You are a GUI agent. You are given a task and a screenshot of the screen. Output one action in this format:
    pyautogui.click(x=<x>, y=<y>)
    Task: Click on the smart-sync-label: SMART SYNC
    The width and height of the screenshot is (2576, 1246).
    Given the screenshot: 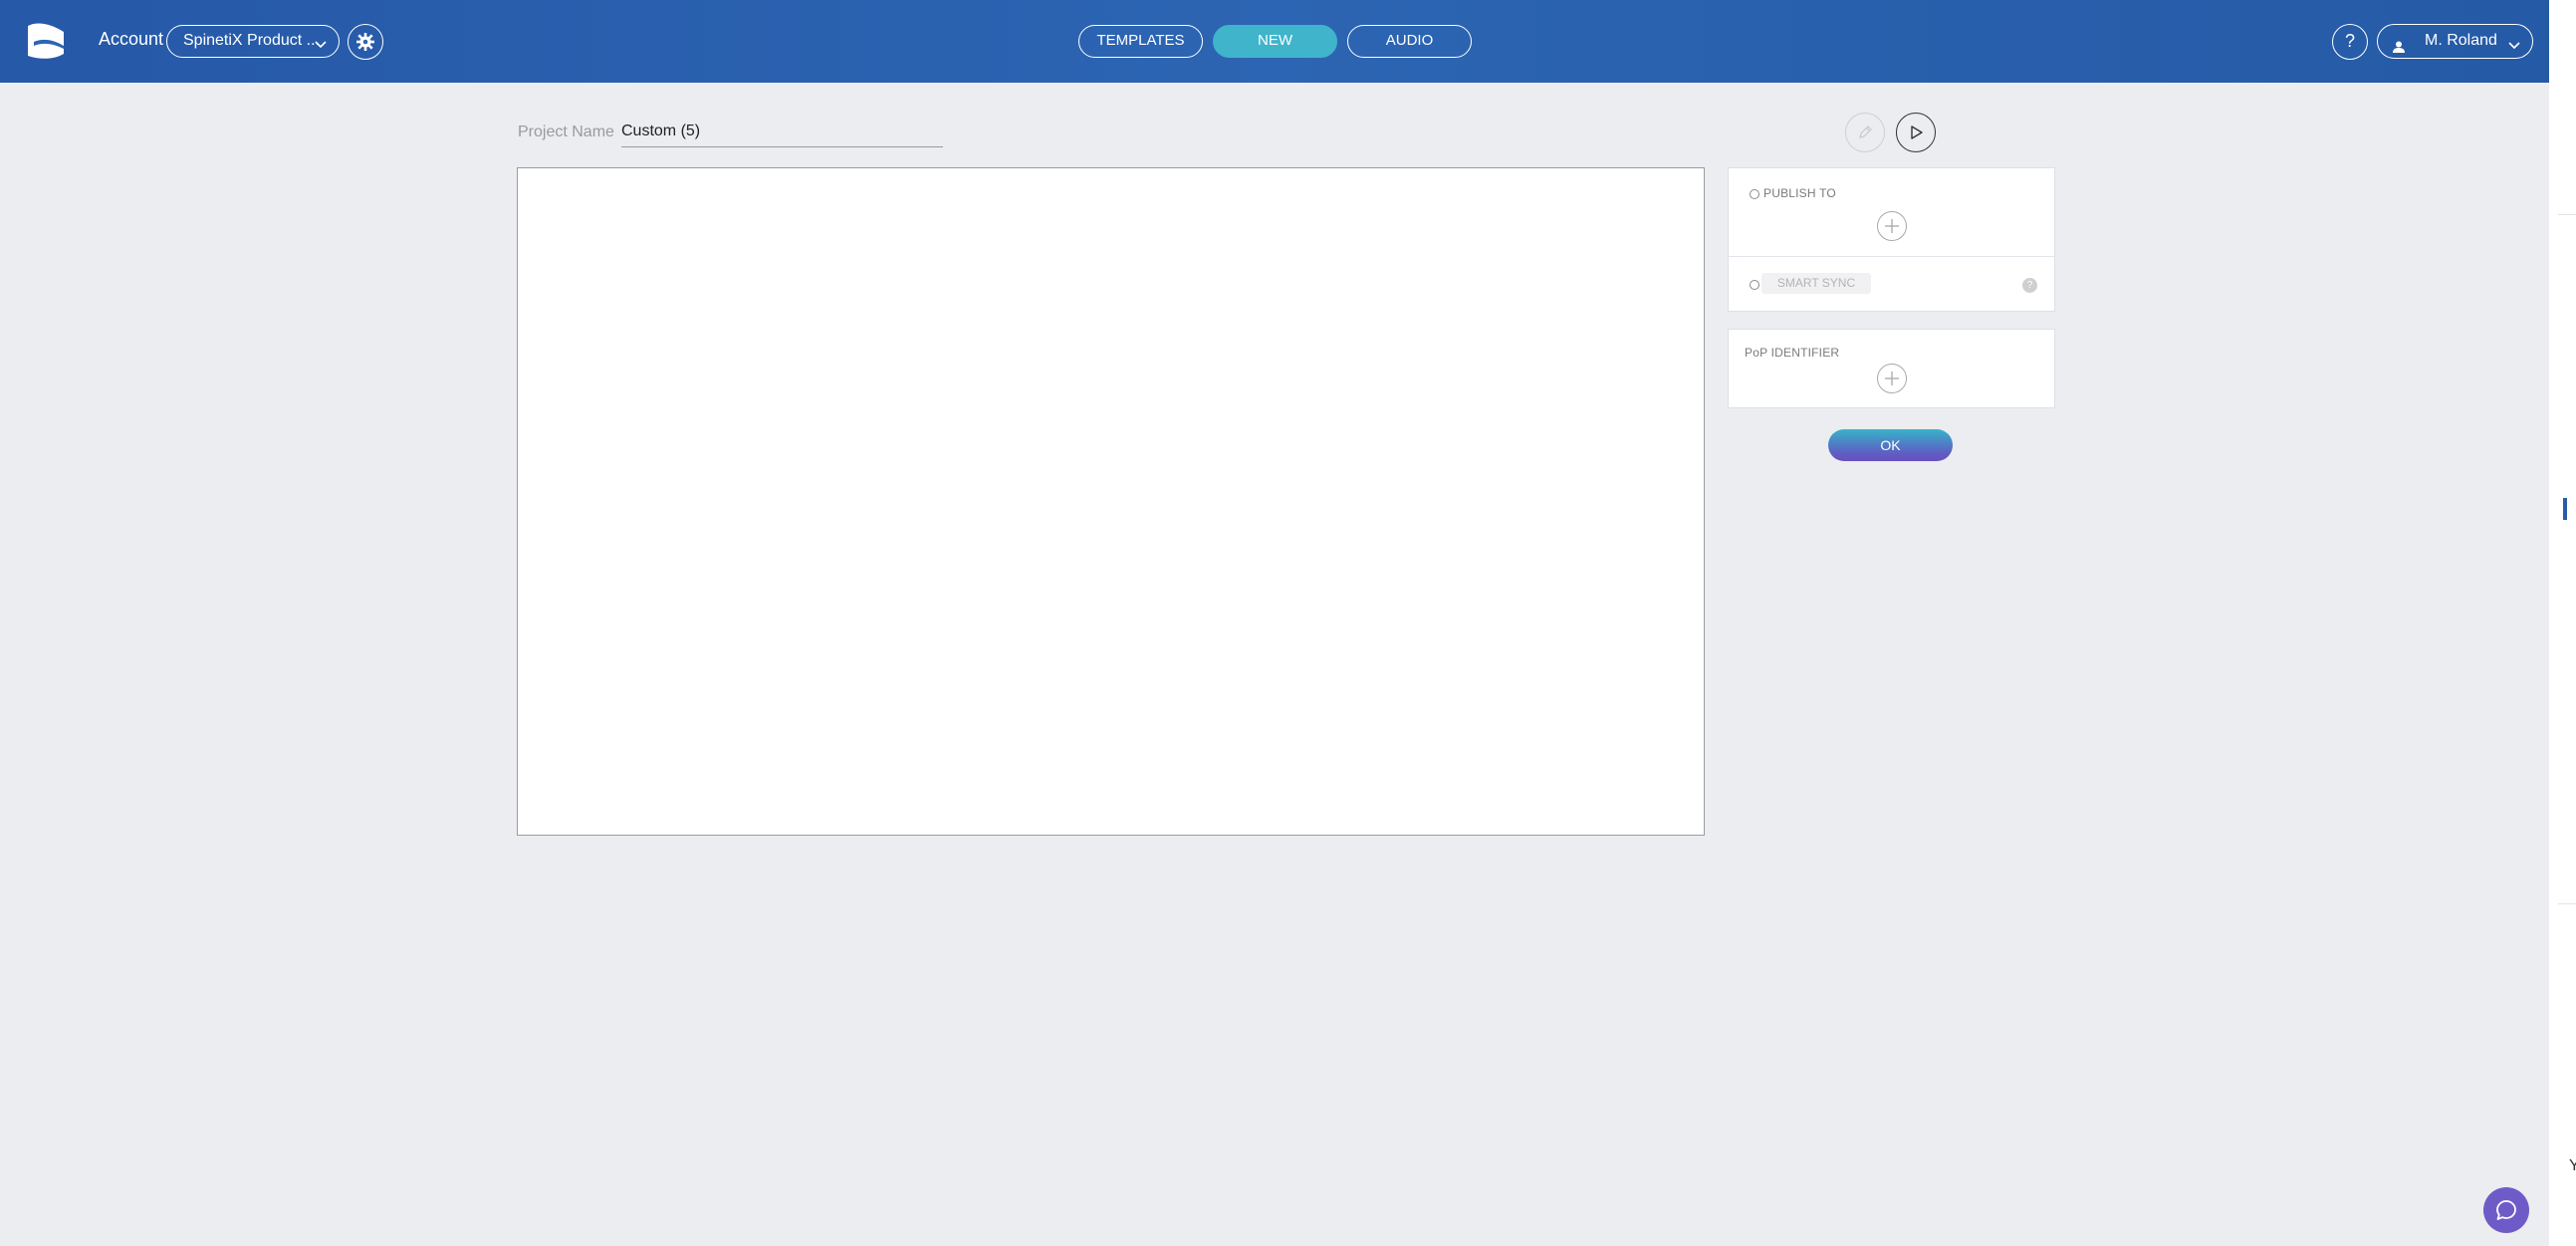 What is the action you would take?
    pyautogui.click(x=1816, y=283)
    